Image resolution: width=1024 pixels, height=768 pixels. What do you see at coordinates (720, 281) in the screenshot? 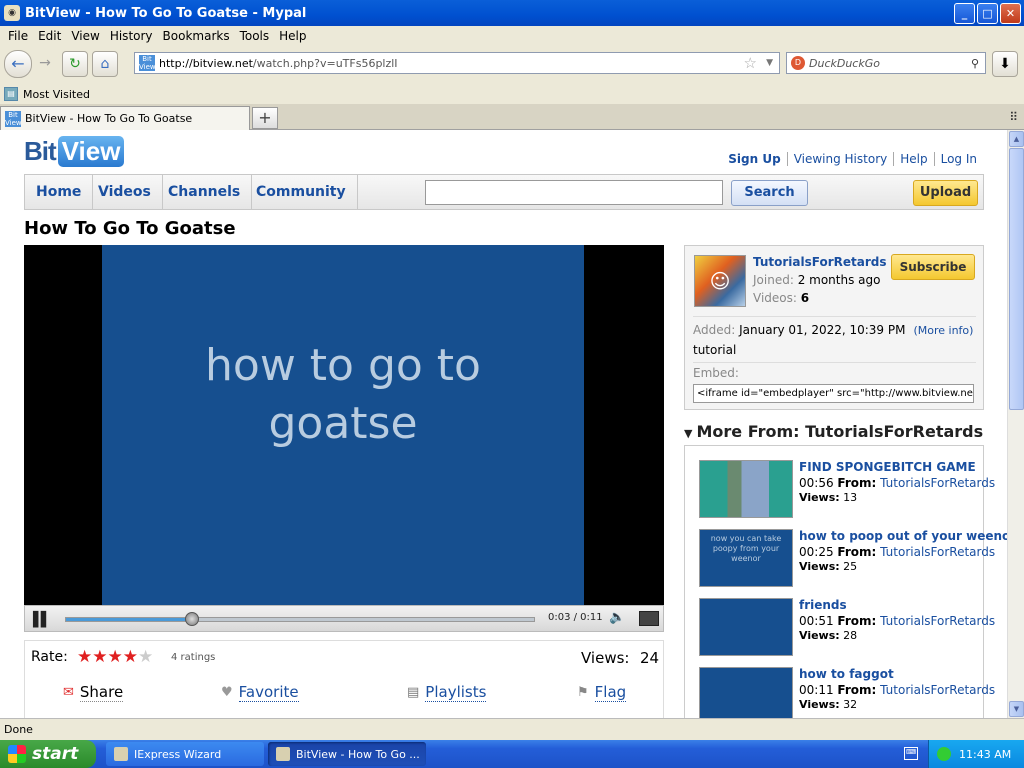
I see `uploader-avatar: ☺` at bounding box center [720, 281].